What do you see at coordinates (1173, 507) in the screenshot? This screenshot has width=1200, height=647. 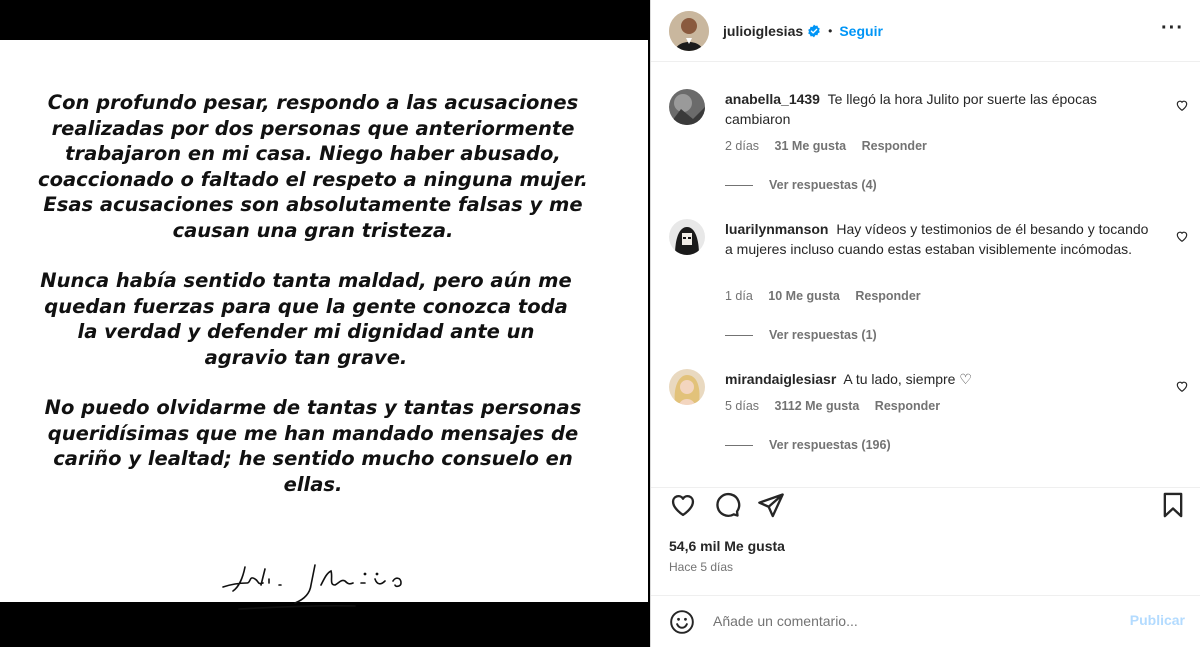 I see `bookmark-icon` at bounding box center [1173, 507].